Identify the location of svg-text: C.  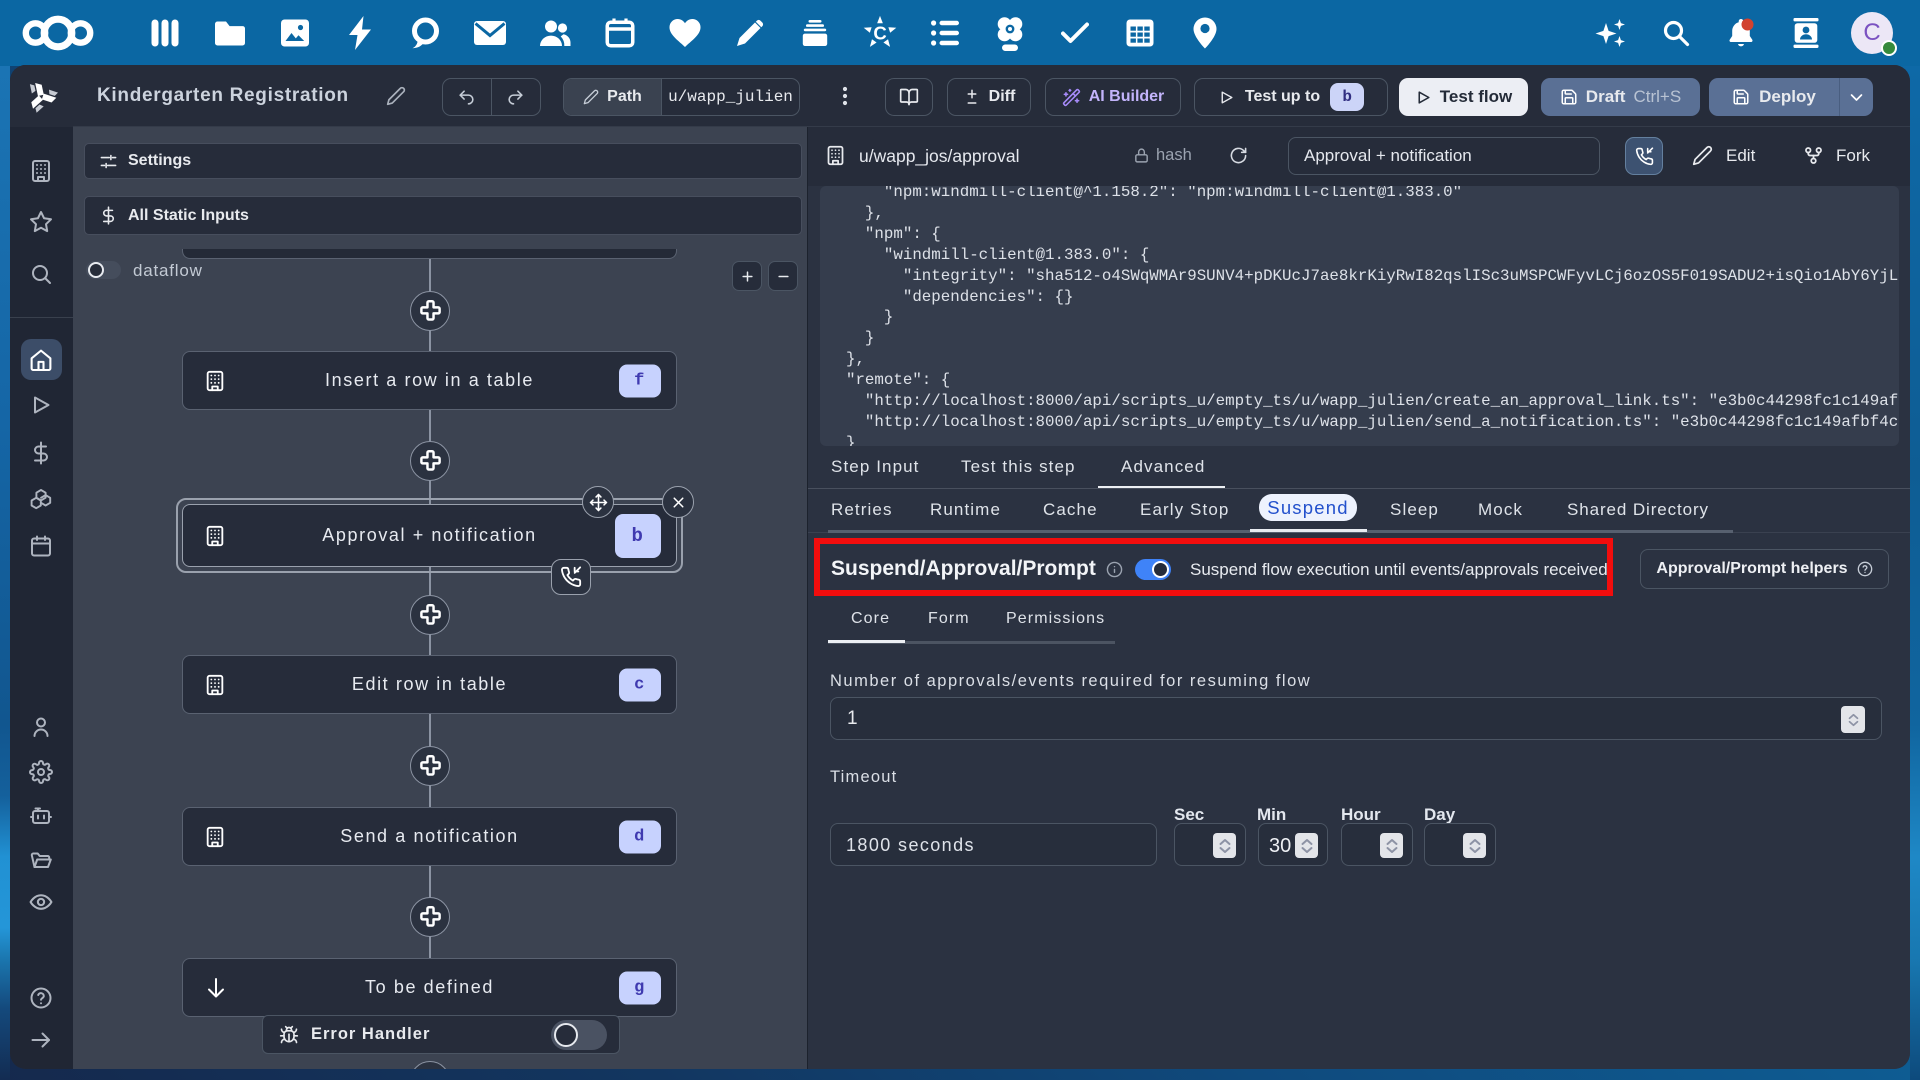
(879, 32).